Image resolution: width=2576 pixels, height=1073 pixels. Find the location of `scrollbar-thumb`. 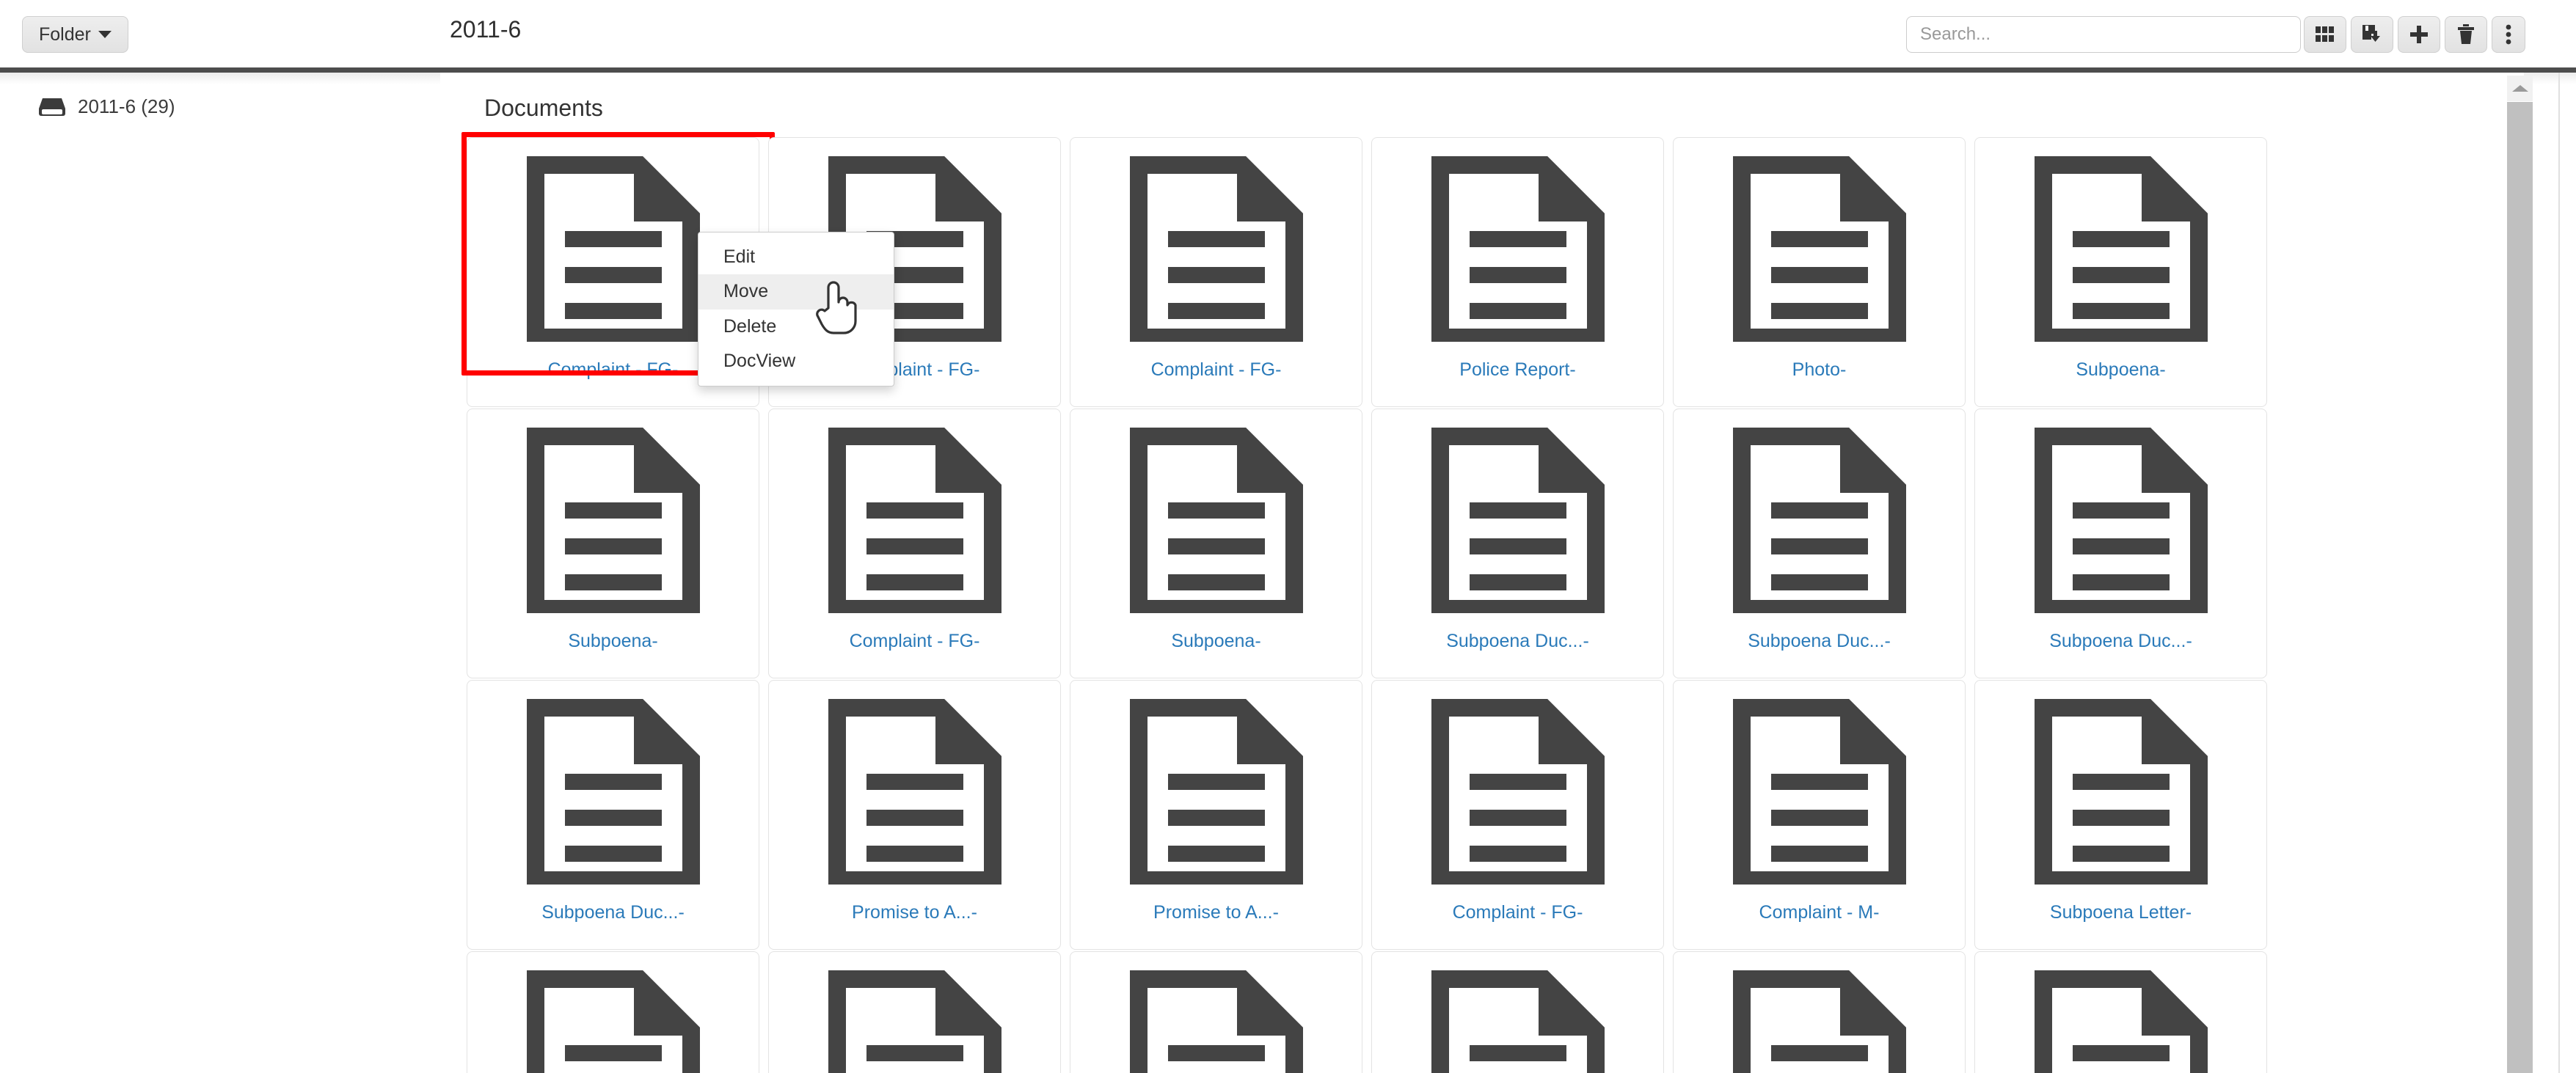

scrollbar-thumb is located at coordinates (2520, 588).